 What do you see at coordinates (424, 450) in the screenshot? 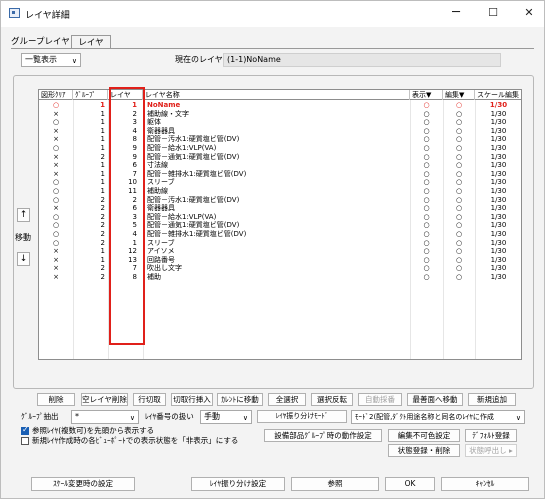
I see `state-register-delete-button: 状態登録・削除` at bounding box center [424, 450].